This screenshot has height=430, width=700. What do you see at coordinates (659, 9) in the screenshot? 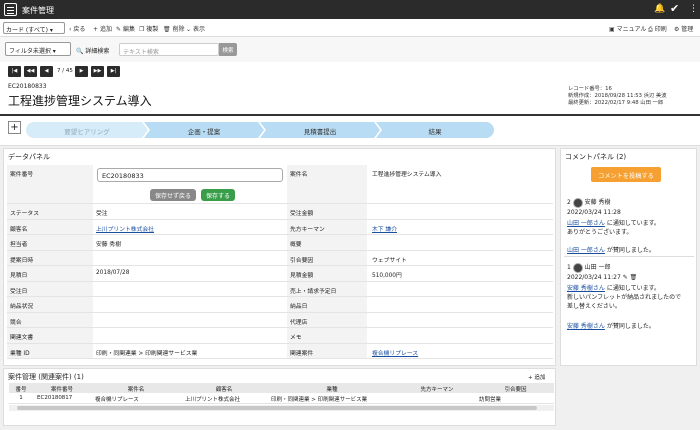
I see `bell-icon: 🔔` at bounding box center [659, 9].